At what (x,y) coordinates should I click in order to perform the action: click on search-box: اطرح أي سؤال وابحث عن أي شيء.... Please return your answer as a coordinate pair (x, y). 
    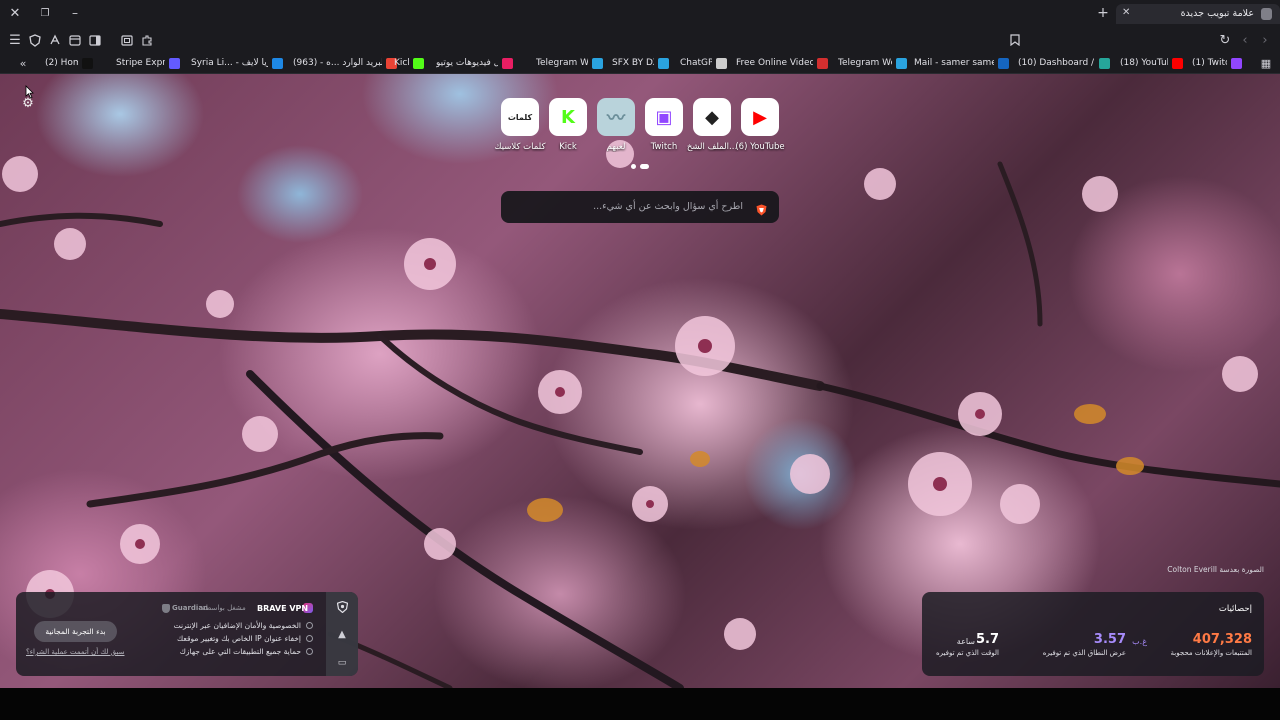
    Looking at the image, I should click on (640, 207).